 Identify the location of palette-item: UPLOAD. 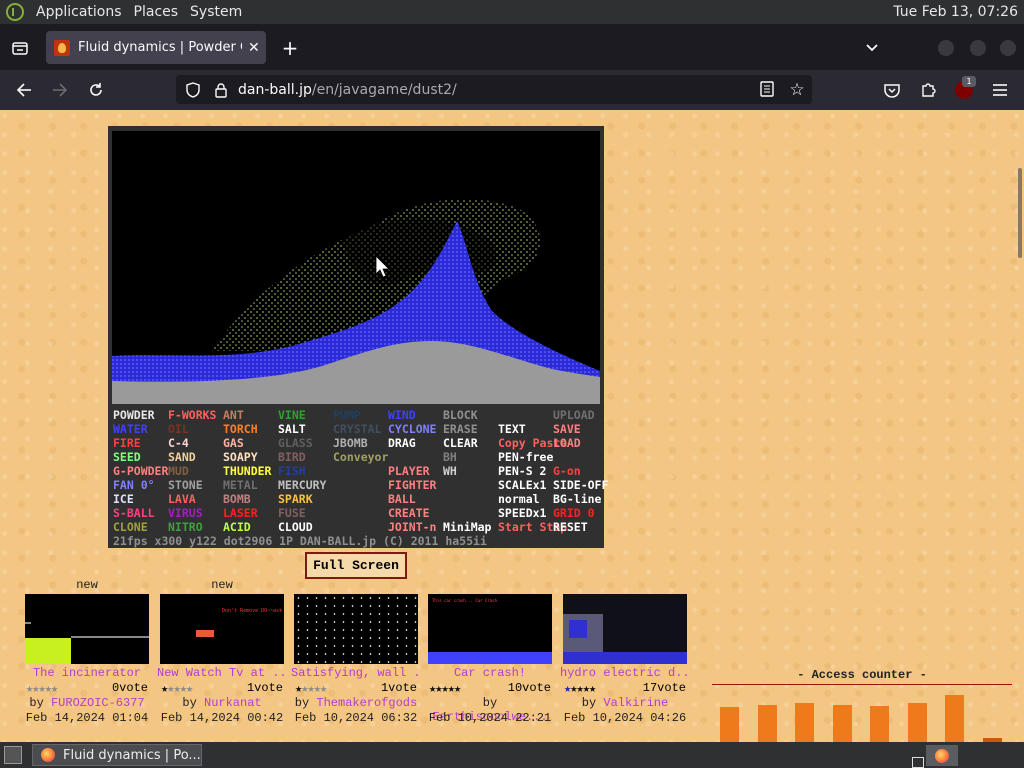
(574, 415).